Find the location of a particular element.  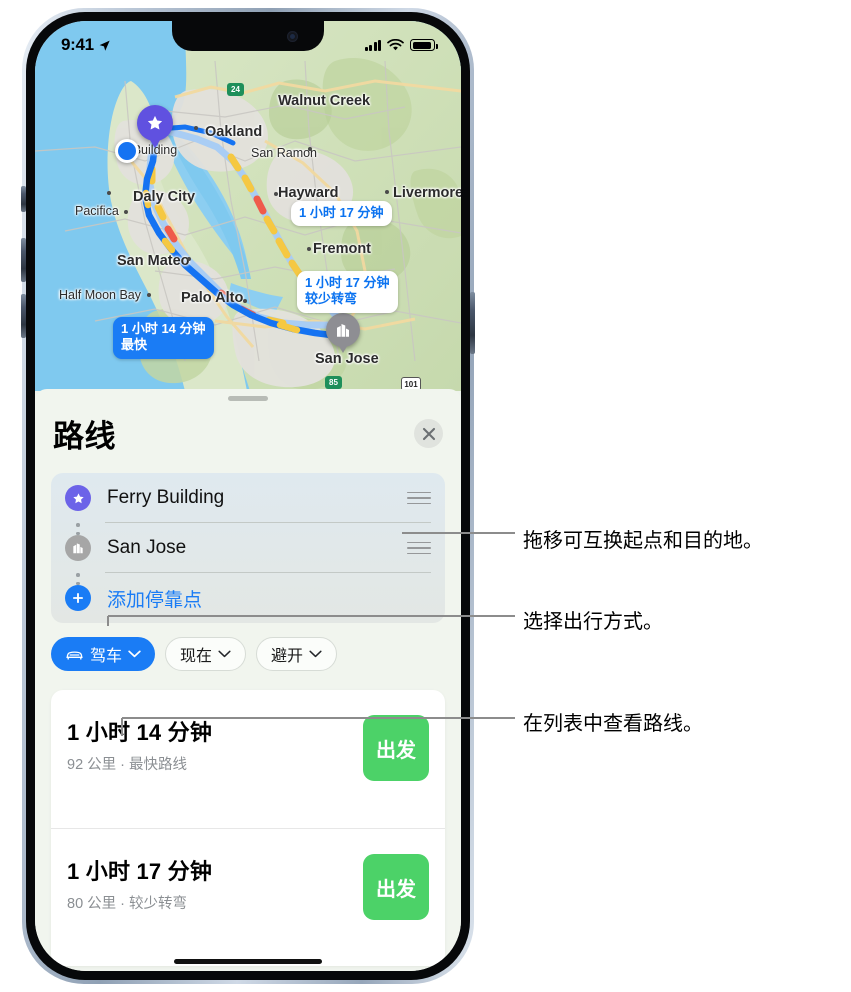

star-glyph-icon is located at coordinates (78, 497).